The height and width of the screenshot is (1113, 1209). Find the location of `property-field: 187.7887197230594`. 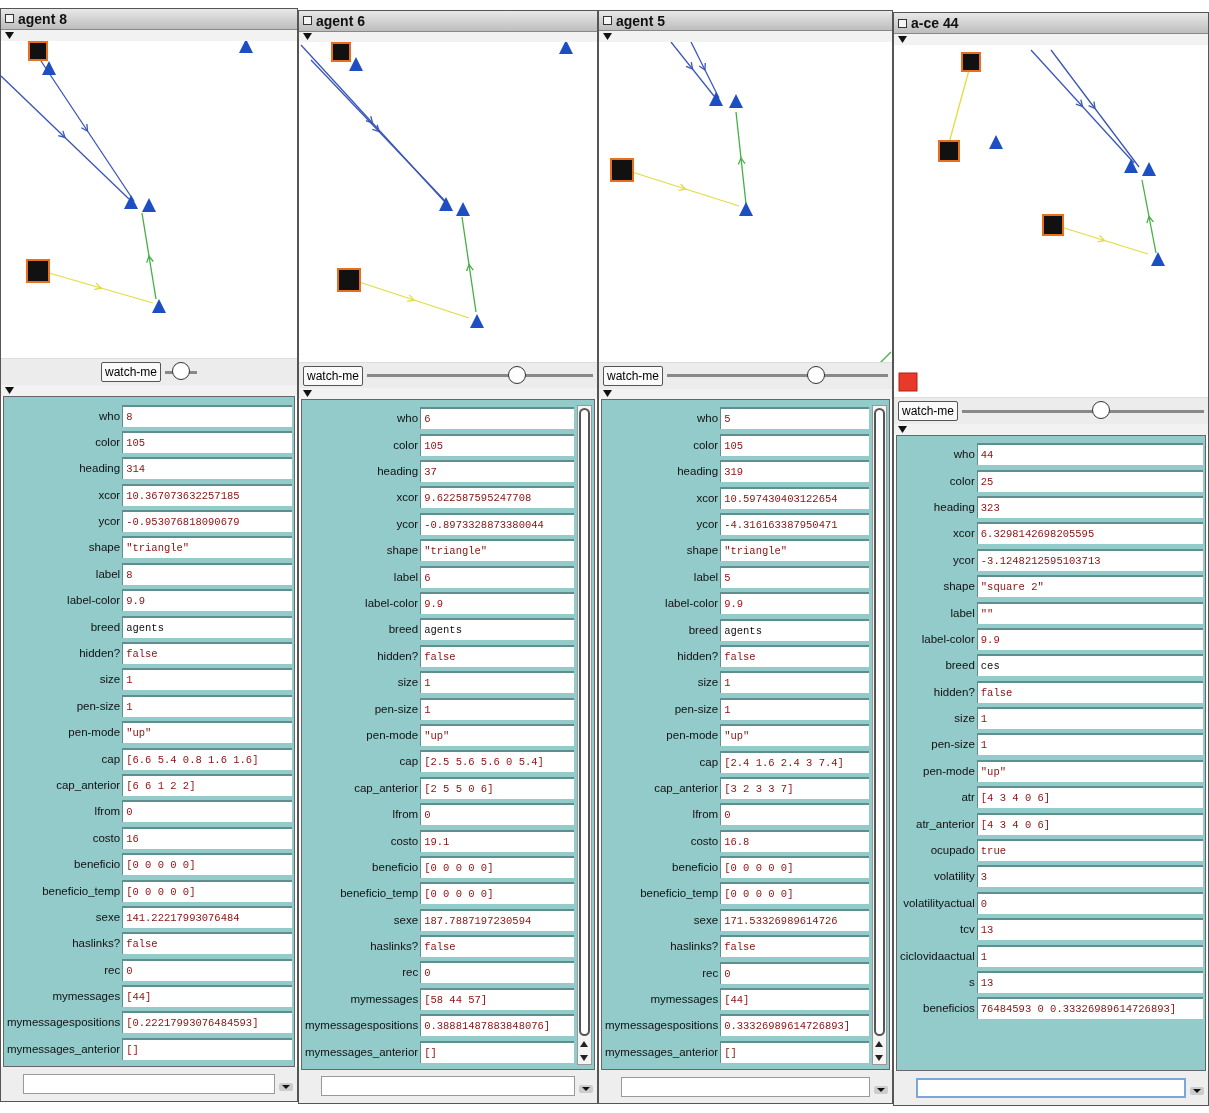

property-field: 187.7887197230594 is located at coordinates (497, 919).